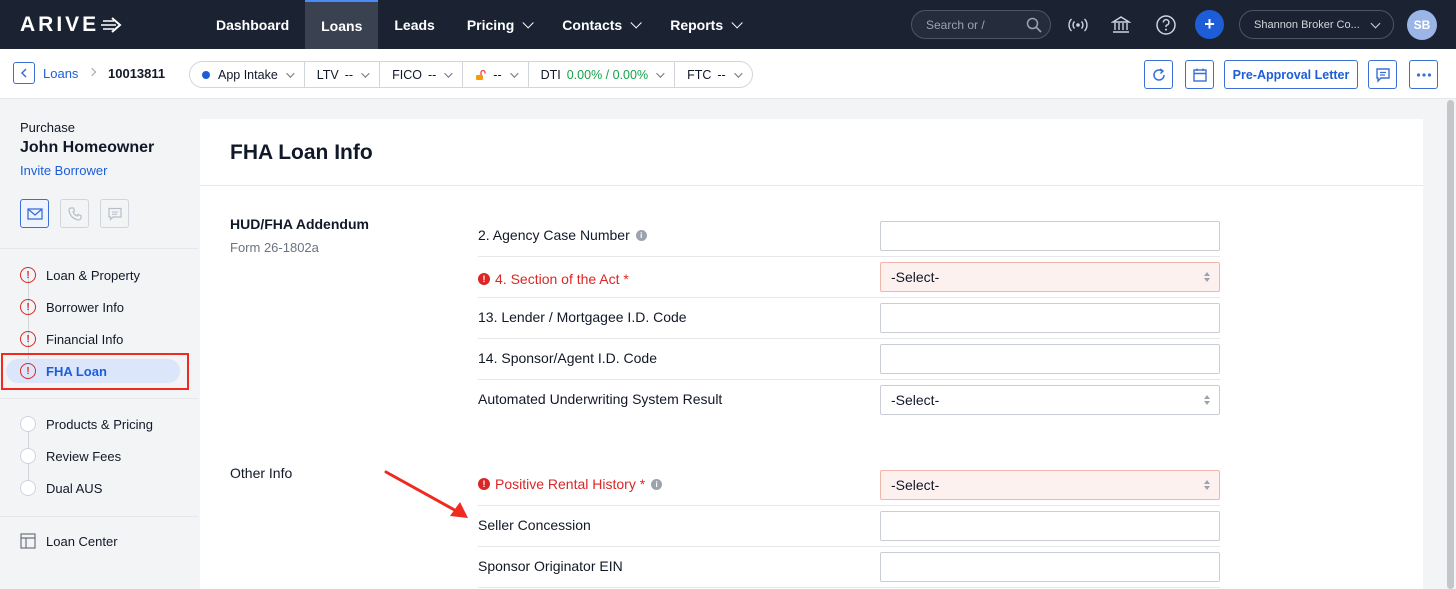 This screenshot has width=1456, height=589. What do you see at coordinates (553, 279) in the screenshot?
I see `field-label-section-of-act: ! 4. Section of the Act *` at bounding box center [553, 279].